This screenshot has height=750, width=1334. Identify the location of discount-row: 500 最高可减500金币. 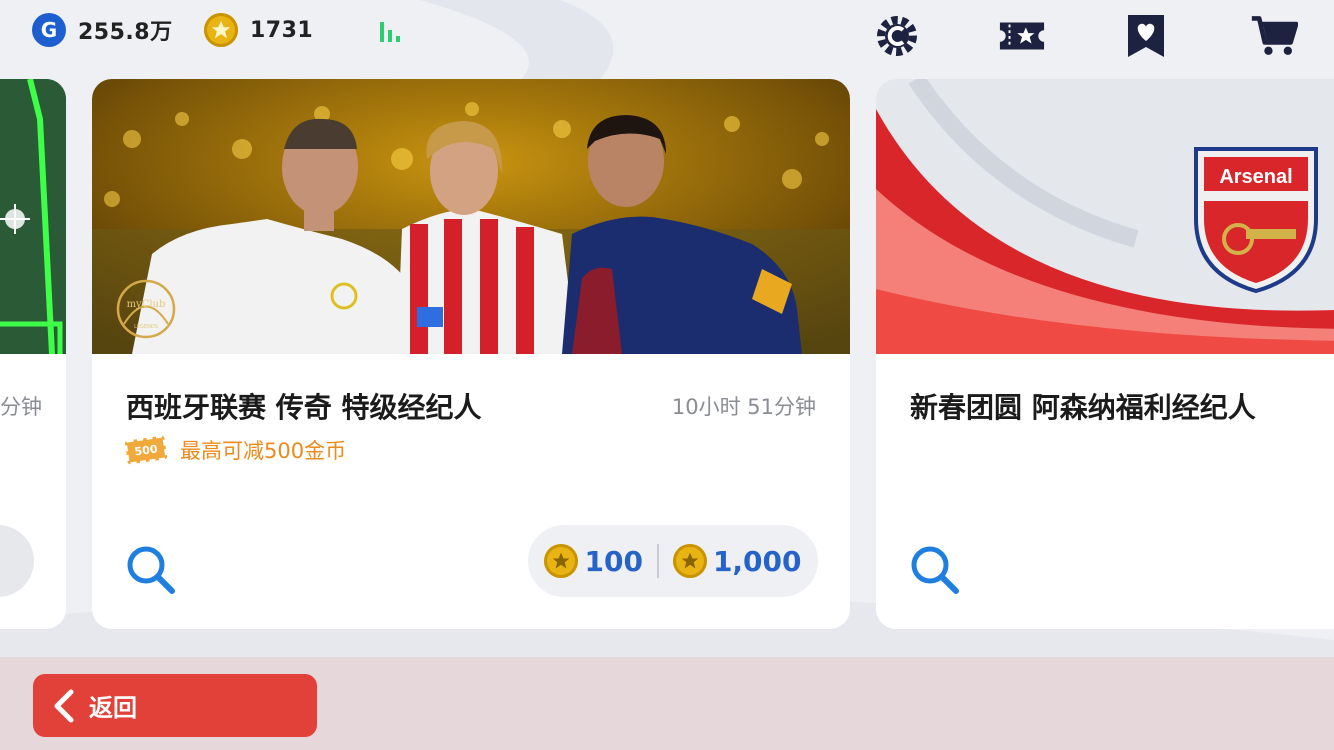
(235, 450).